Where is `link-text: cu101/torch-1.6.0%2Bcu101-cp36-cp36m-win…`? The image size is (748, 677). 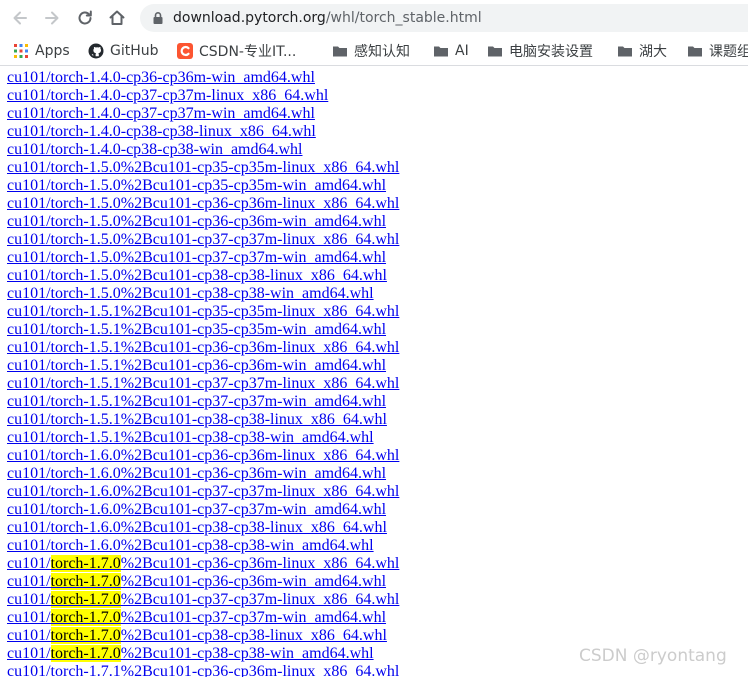 link-text: cu101/torch-1.6.0%2Bcu101-cp36-cp36m-win… is located at coordinates (197, 473).